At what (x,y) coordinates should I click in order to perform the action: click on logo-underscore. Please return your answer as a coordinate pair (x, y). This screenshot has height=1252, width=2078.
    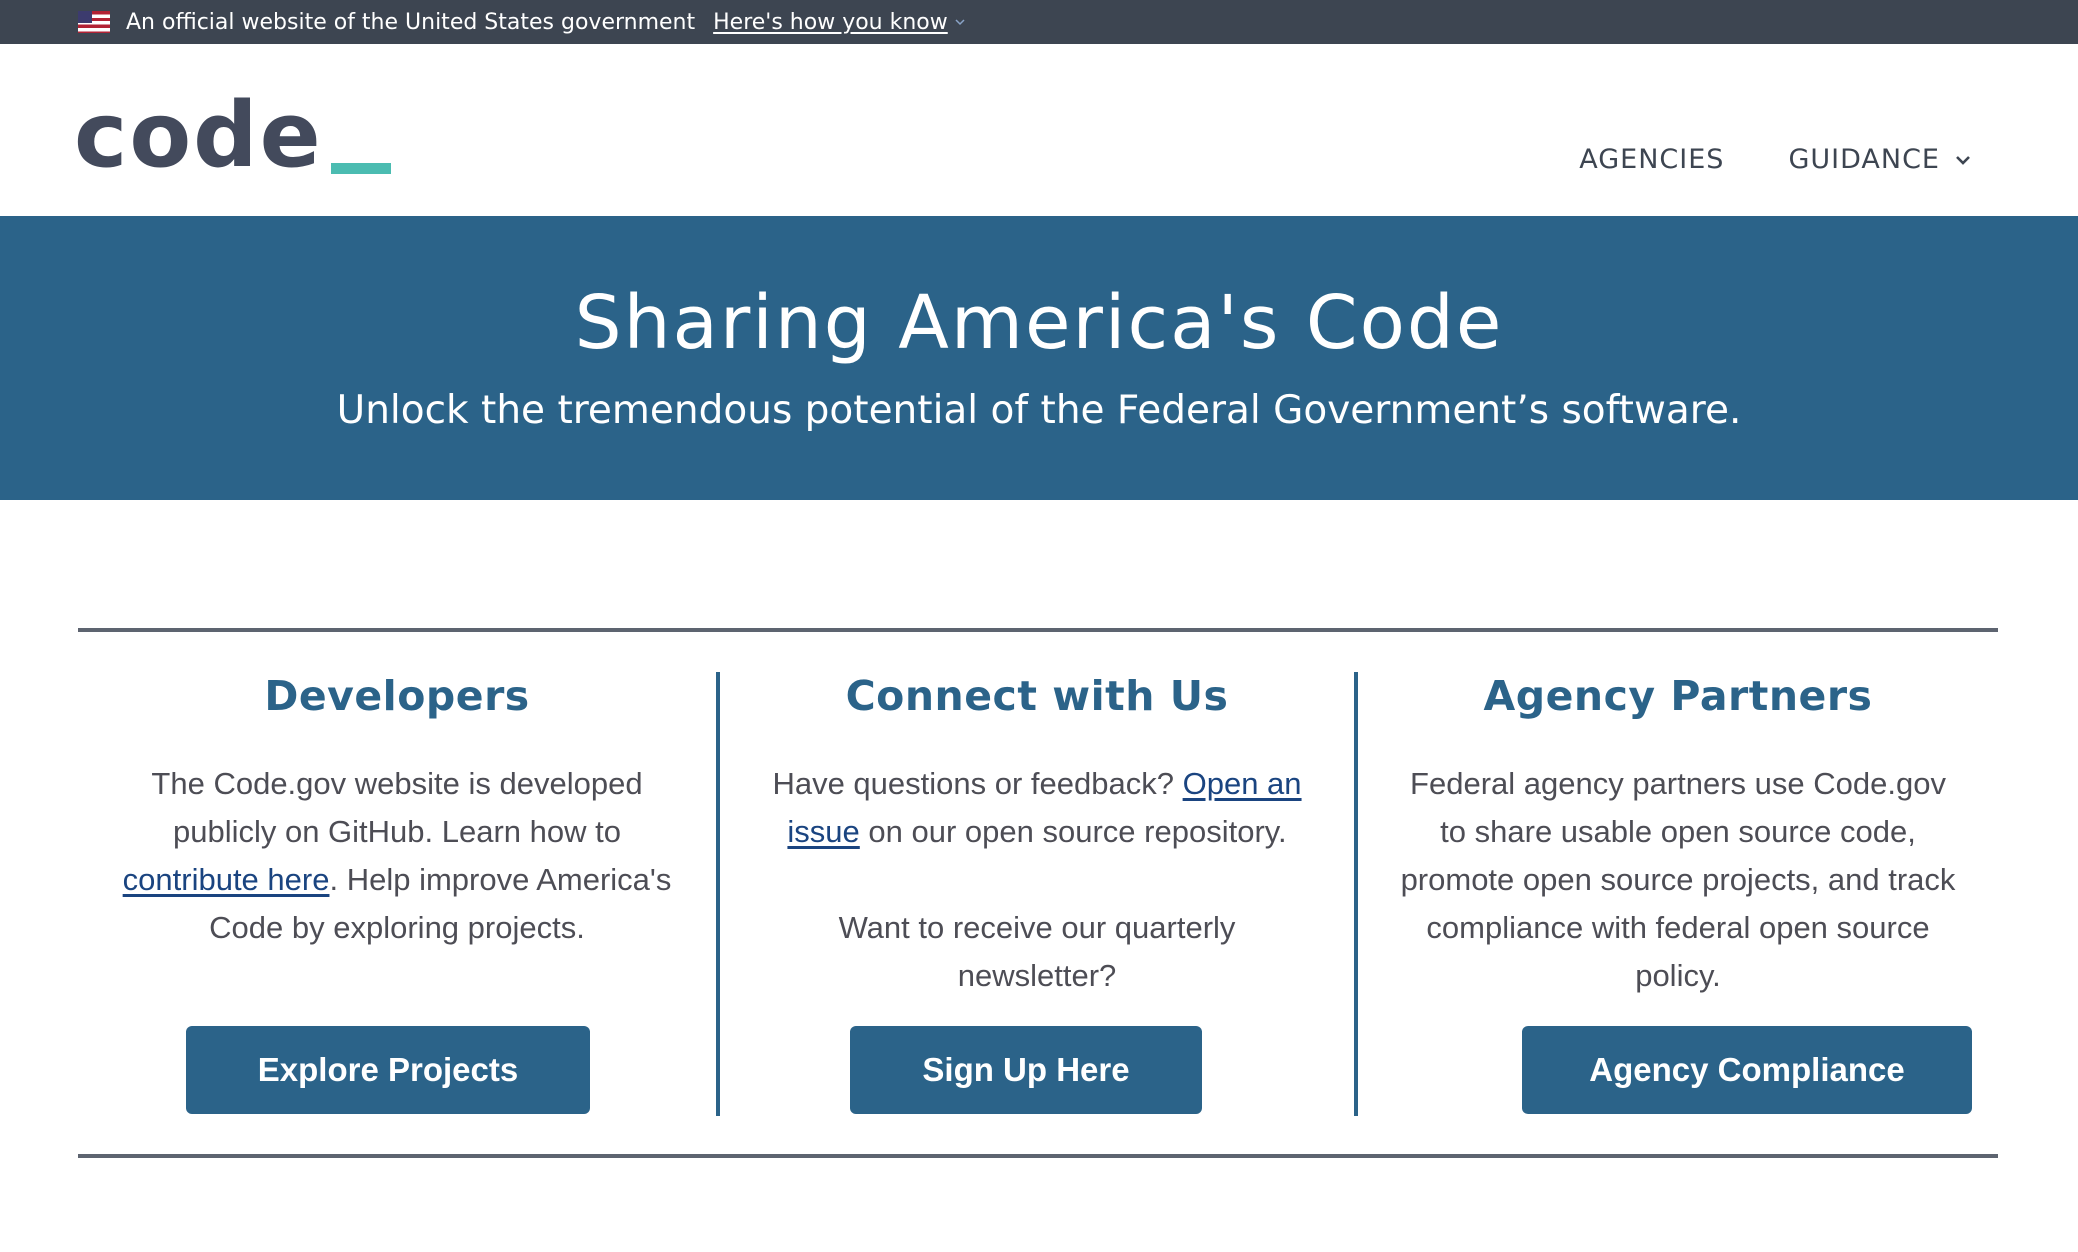
    Looking at the image, I should click on (360, 168).